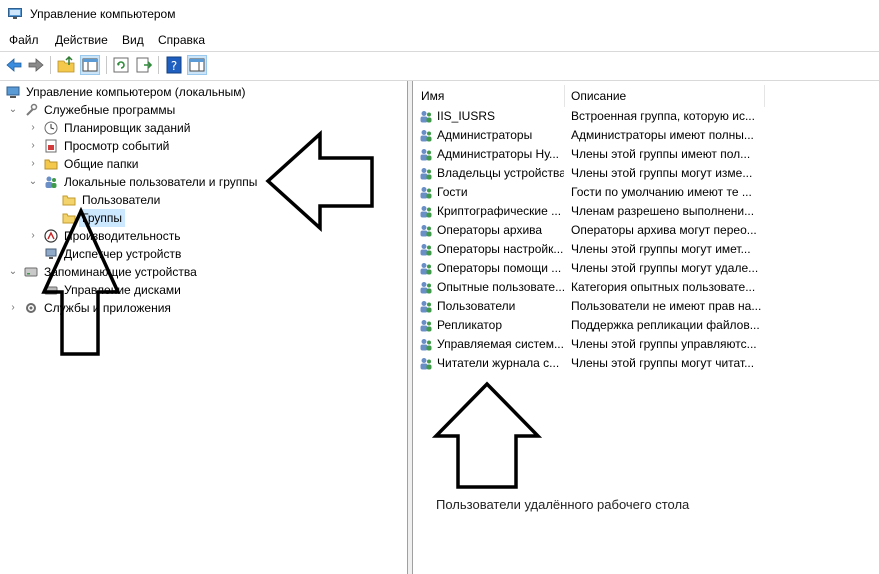 This screenshot has height=574, width=879. I want to click on show-hide-action-pane-button, so click(197, 65).